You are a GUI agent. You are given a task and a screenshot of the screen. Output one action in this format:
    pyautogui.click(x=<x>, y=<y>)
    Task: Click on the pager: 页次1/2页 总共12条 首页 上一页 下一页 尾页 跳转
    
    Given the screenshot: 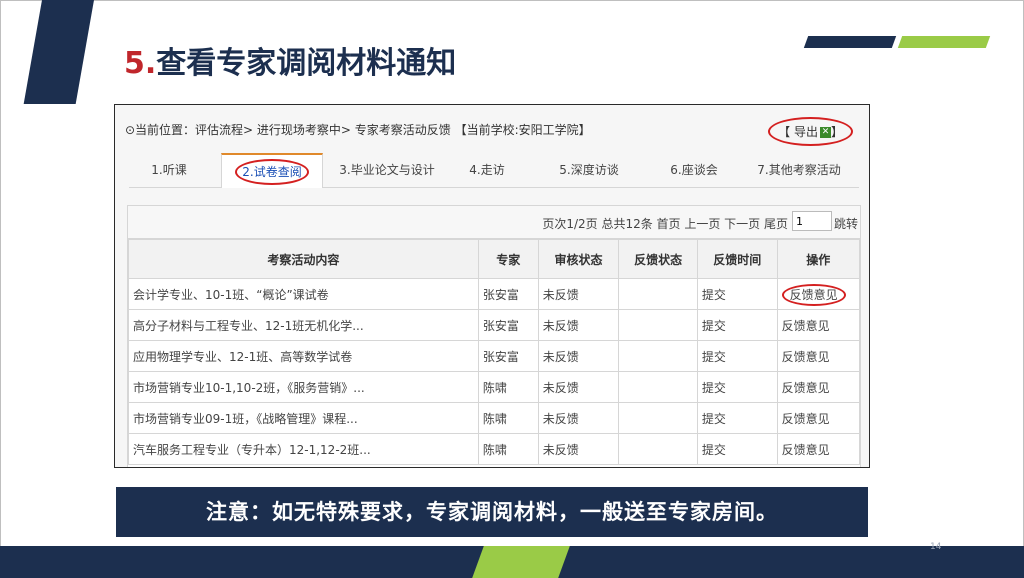 What is the action you would take?
    pyautogui.click(x=494, y=222)
    